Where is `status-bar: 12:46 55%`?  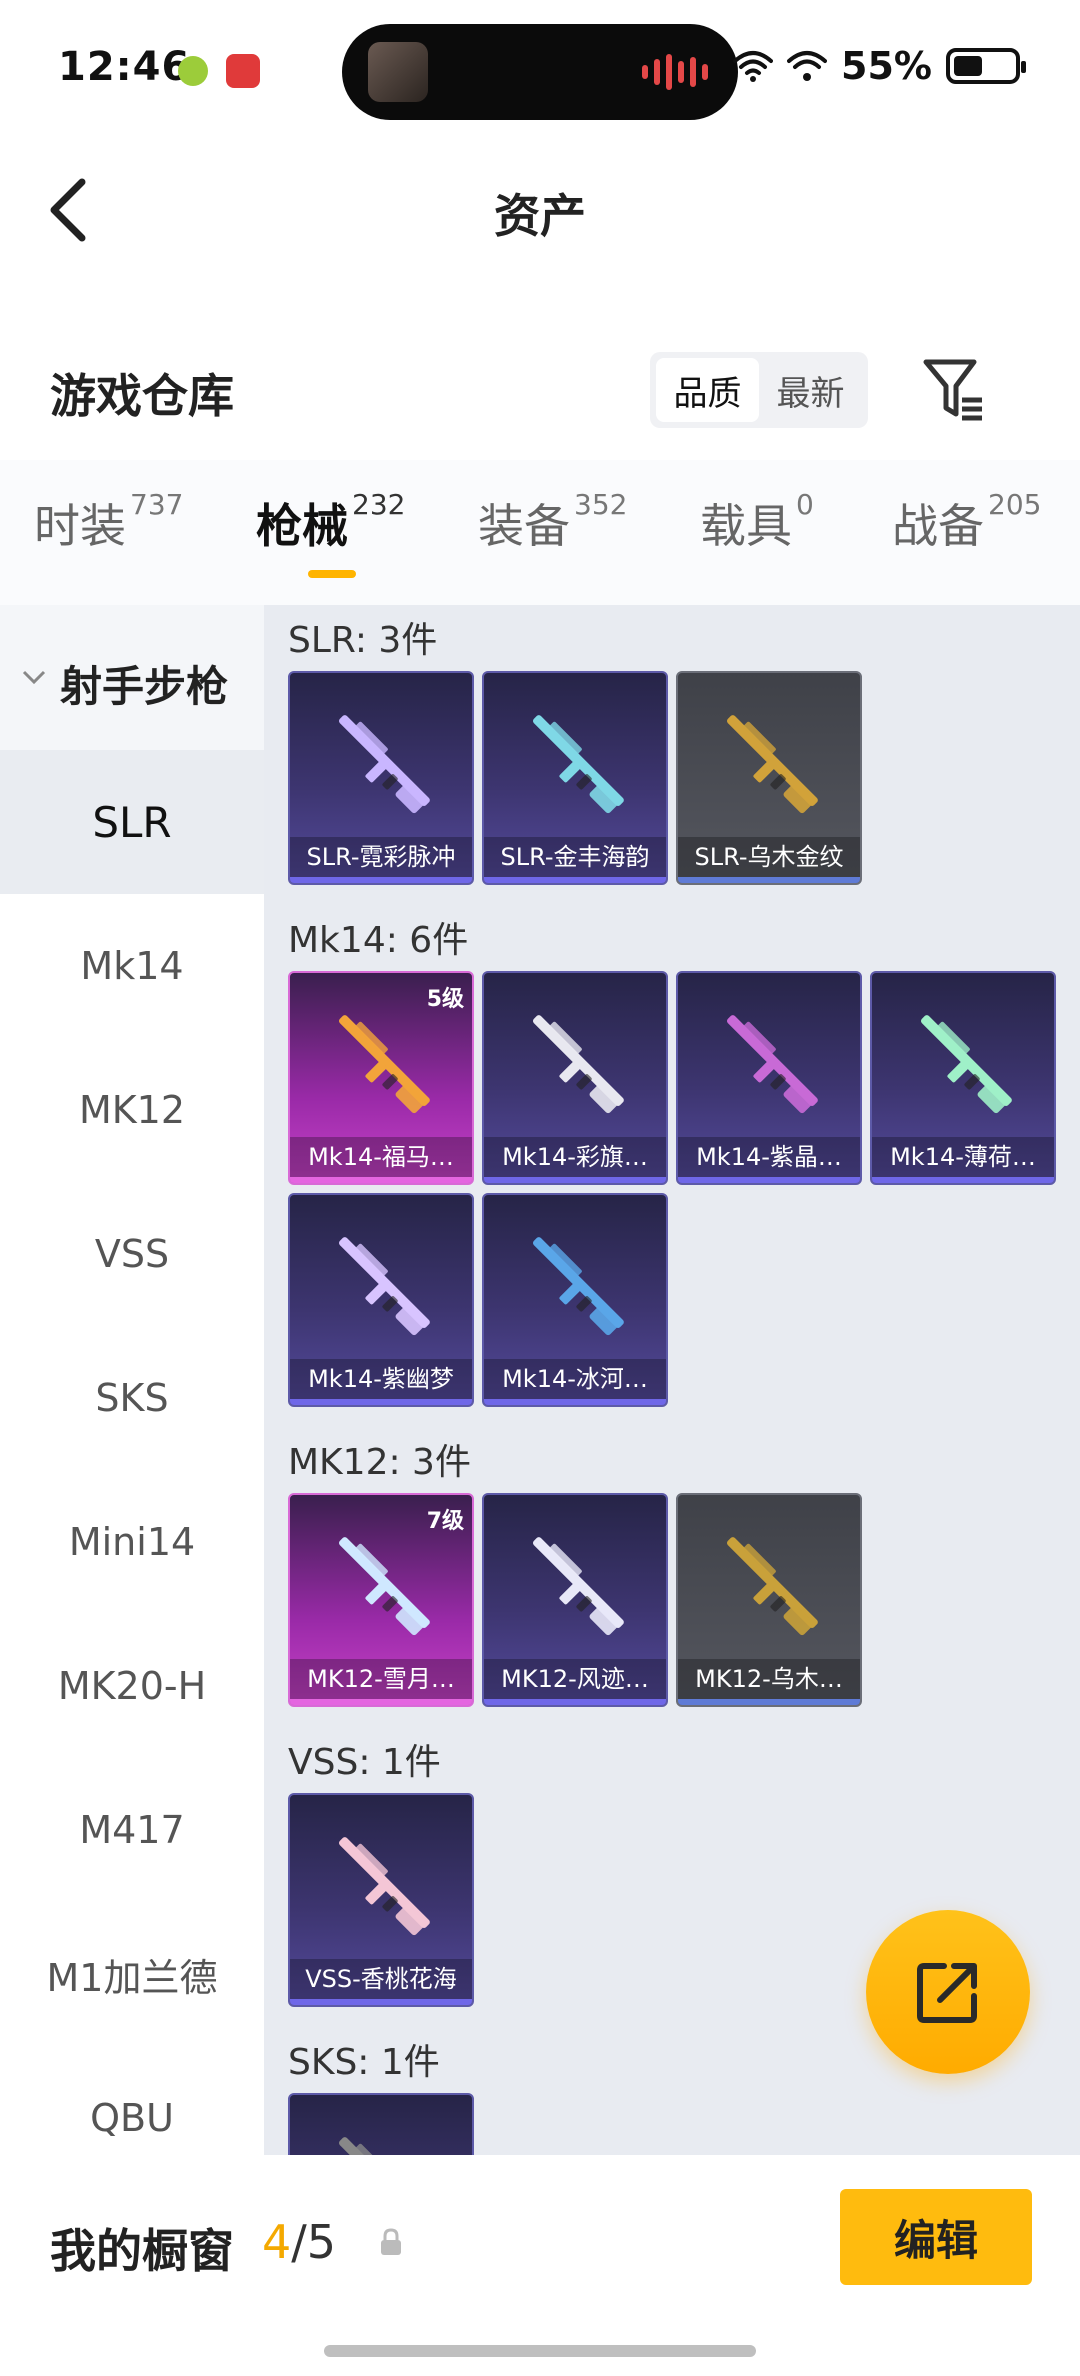 status-bar: 12:46 55% is located at coordinates (540, 65).